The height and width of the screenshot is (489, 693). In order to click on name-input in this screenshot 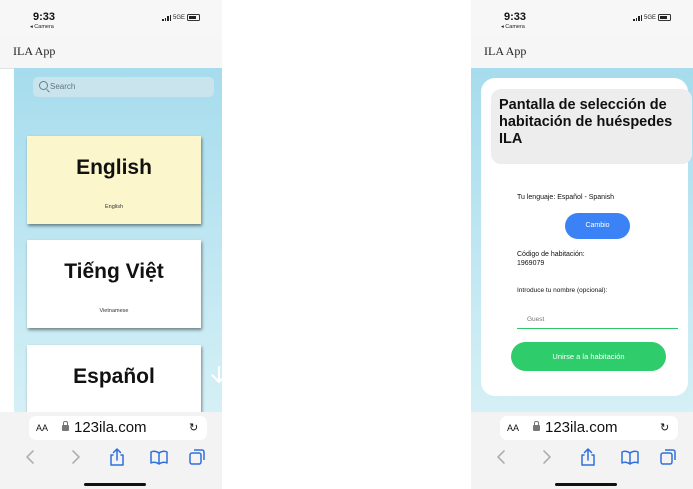, I will do `click(597, 319)`.